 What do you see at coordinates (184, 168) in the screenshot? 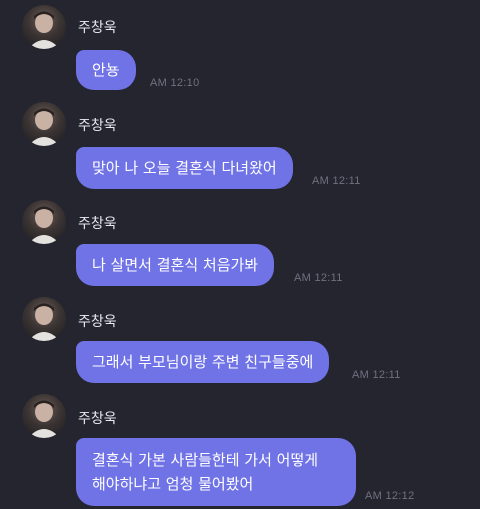
I see `message-bubble: 맞아 나 오늘 결혼식 다녀왔어` at bounding box center [184, 168].